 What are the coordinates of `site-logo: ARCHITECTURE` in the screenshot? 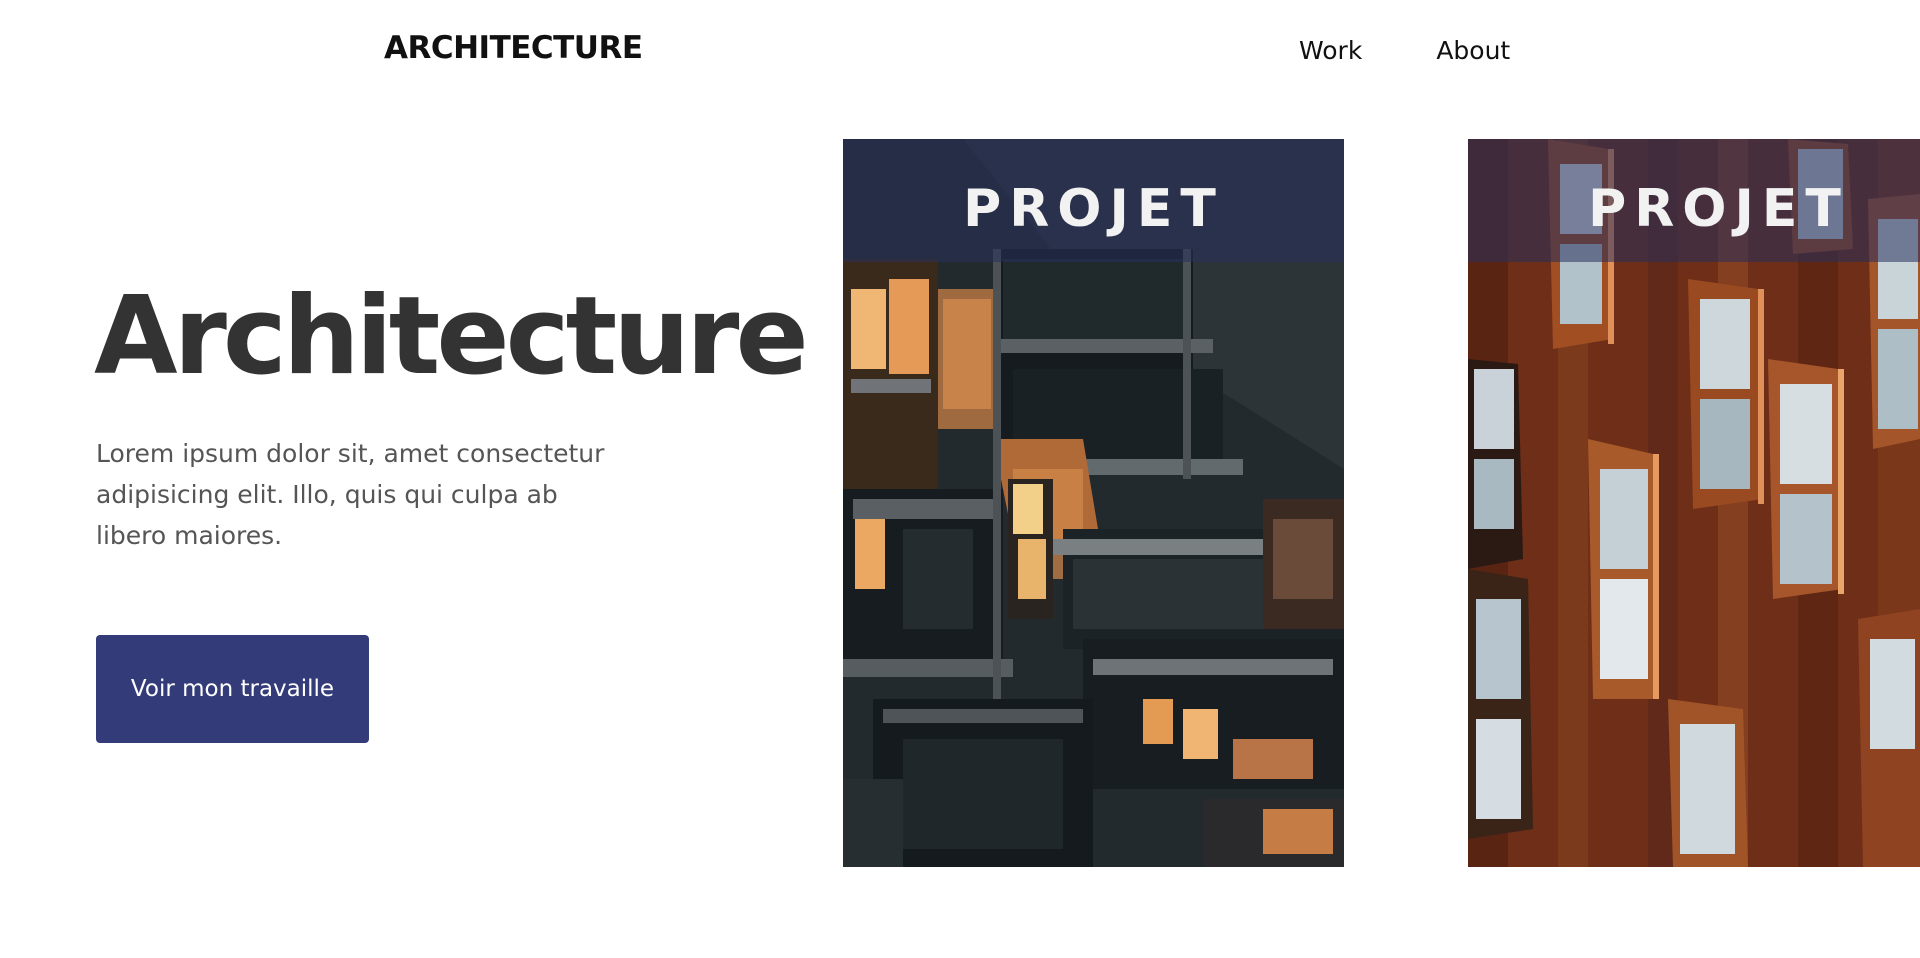 It's located at (513, 48).